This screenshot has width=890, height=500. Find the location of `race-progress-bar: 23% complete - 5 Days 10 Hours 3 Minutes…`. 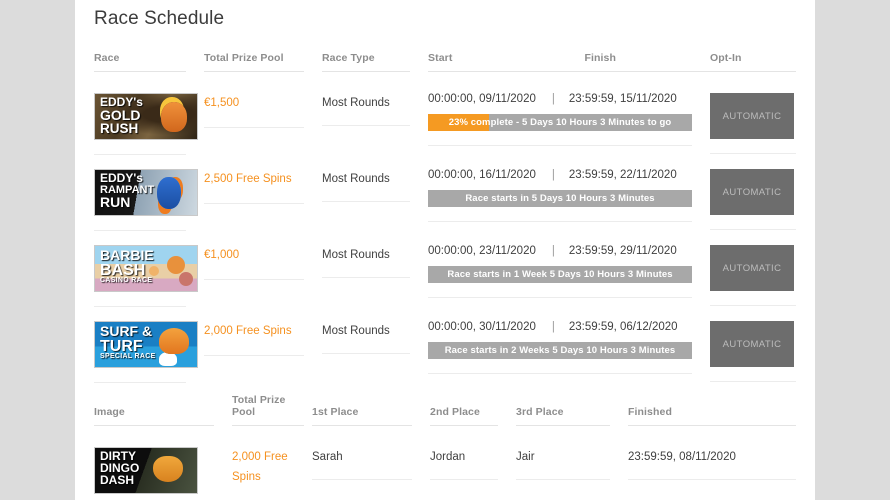

race-progress-bar: 23% complete - 5 Days 10 Hours 3 Minutes… is located at coordinates (560, 122).